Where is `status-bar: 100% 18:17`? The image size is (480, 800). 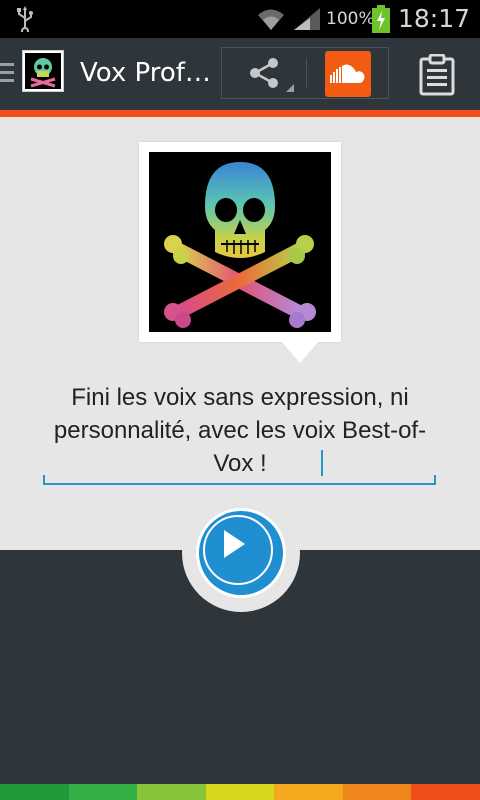 status-bar: 100% 18:17 is located at coordinates (240, 19).